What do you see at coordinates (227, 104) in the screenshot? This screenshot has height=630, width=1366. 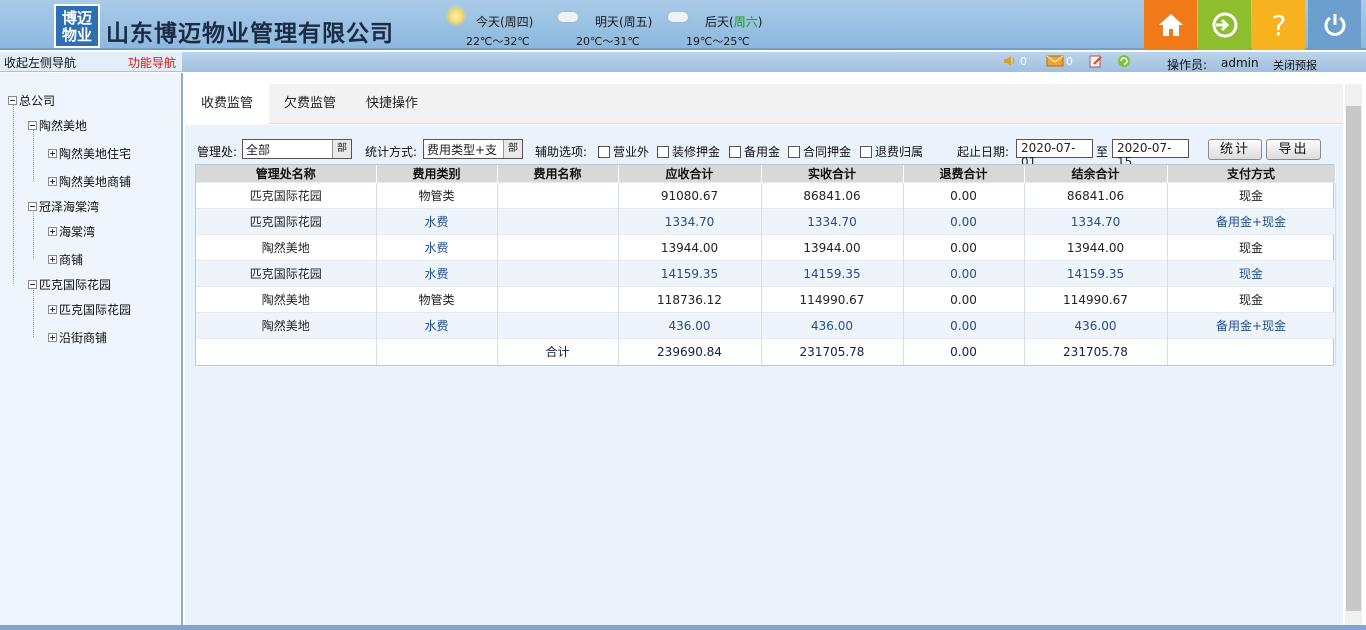 I see `tab-charge-monitor: 收费监管` at bounding box center [227, 104].